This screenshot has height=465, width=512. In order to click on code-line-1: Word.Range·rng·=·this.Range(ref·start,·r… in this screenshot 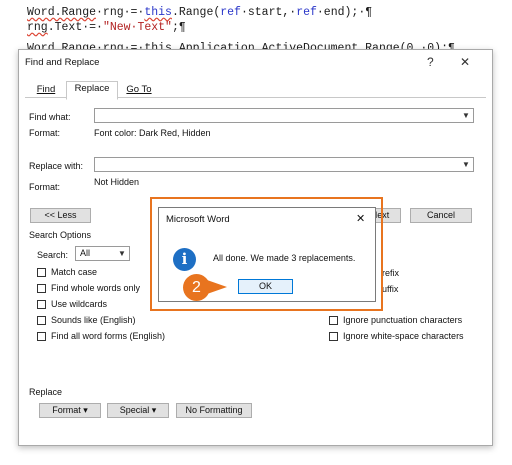, I will do `click(200, 12)`.